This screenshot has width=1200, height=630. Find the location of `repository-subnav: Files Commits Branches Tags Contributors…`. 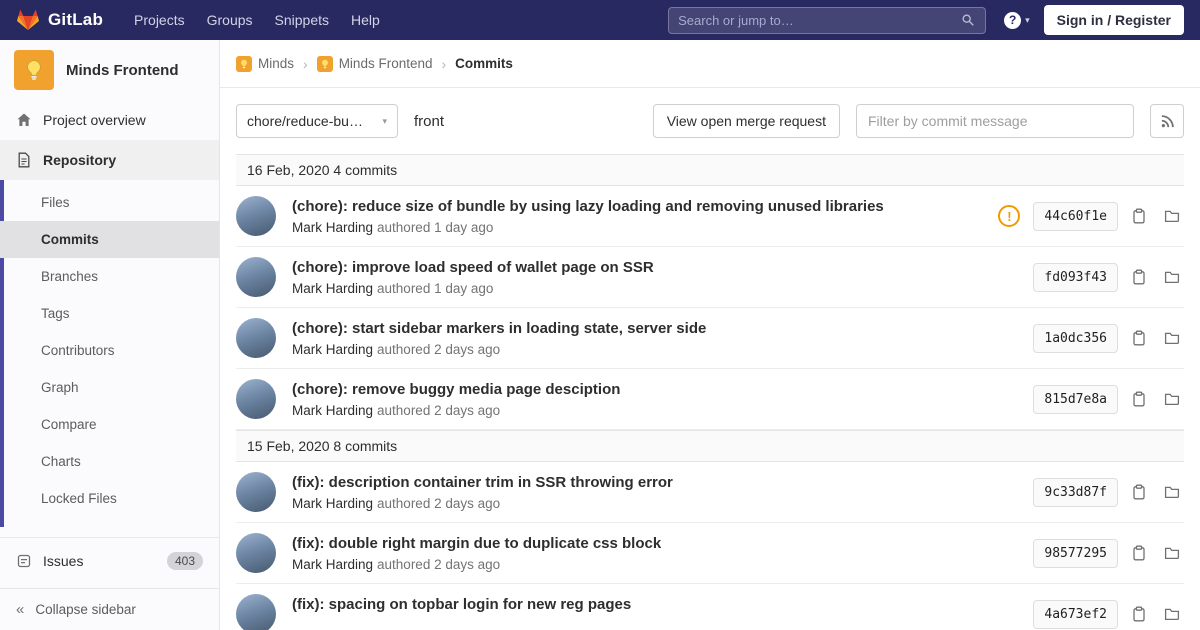

repository-subnav: Files Commits Branches Tags Contributors… is located at coordinates (109, 353).